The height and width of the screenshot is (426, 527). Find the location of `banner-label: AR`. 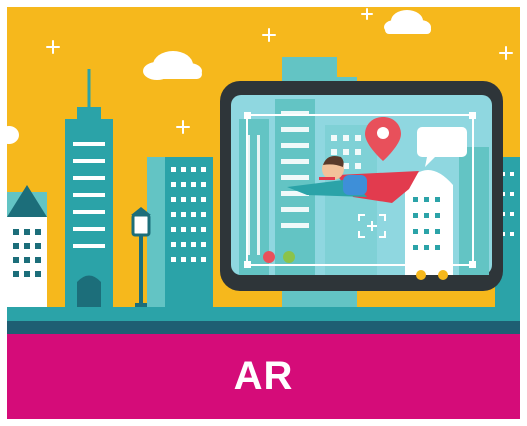

banner-label: AR is located at coordinates (263, 376).